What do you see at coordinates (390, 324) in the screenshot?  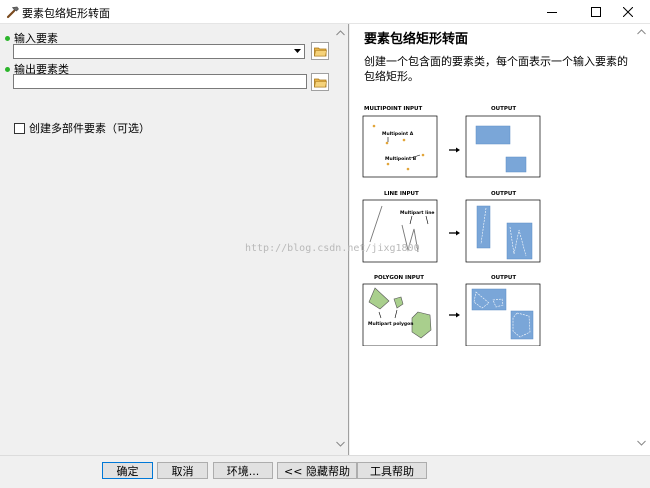 I see `multipart-polygon-label: Multipart polygon` at bounding box center [390, 324].